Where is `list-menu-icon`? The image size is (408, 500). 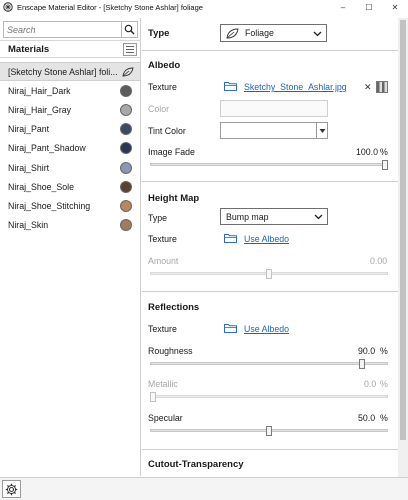
list-menu-icon is located at coordinates (130, 49).